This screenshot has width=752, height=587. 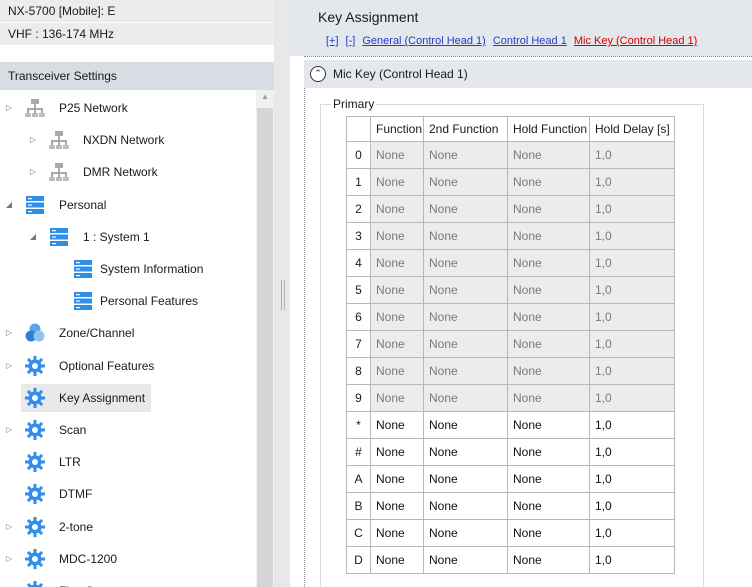 What do you see at coordinates (138, 462) in the screenshot?
I see `tree-item-ltr: LTR` at bounding box center [138, 462].